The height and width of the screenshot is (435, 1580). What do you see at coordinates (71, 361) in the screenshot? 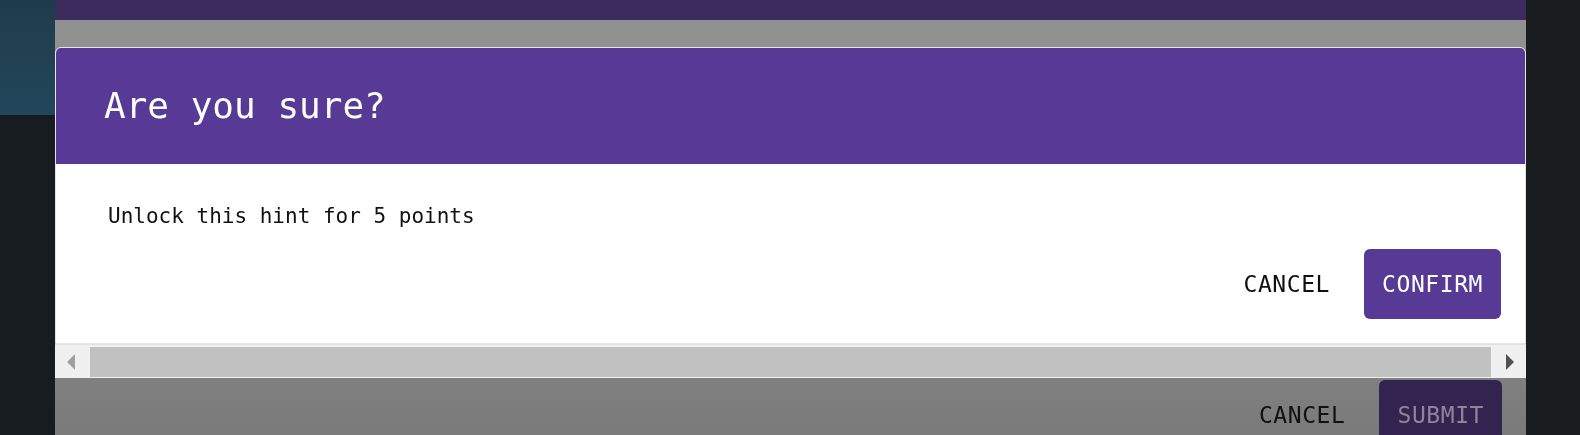
I see `scroll-left-icon` at bounding box center [71, 361].